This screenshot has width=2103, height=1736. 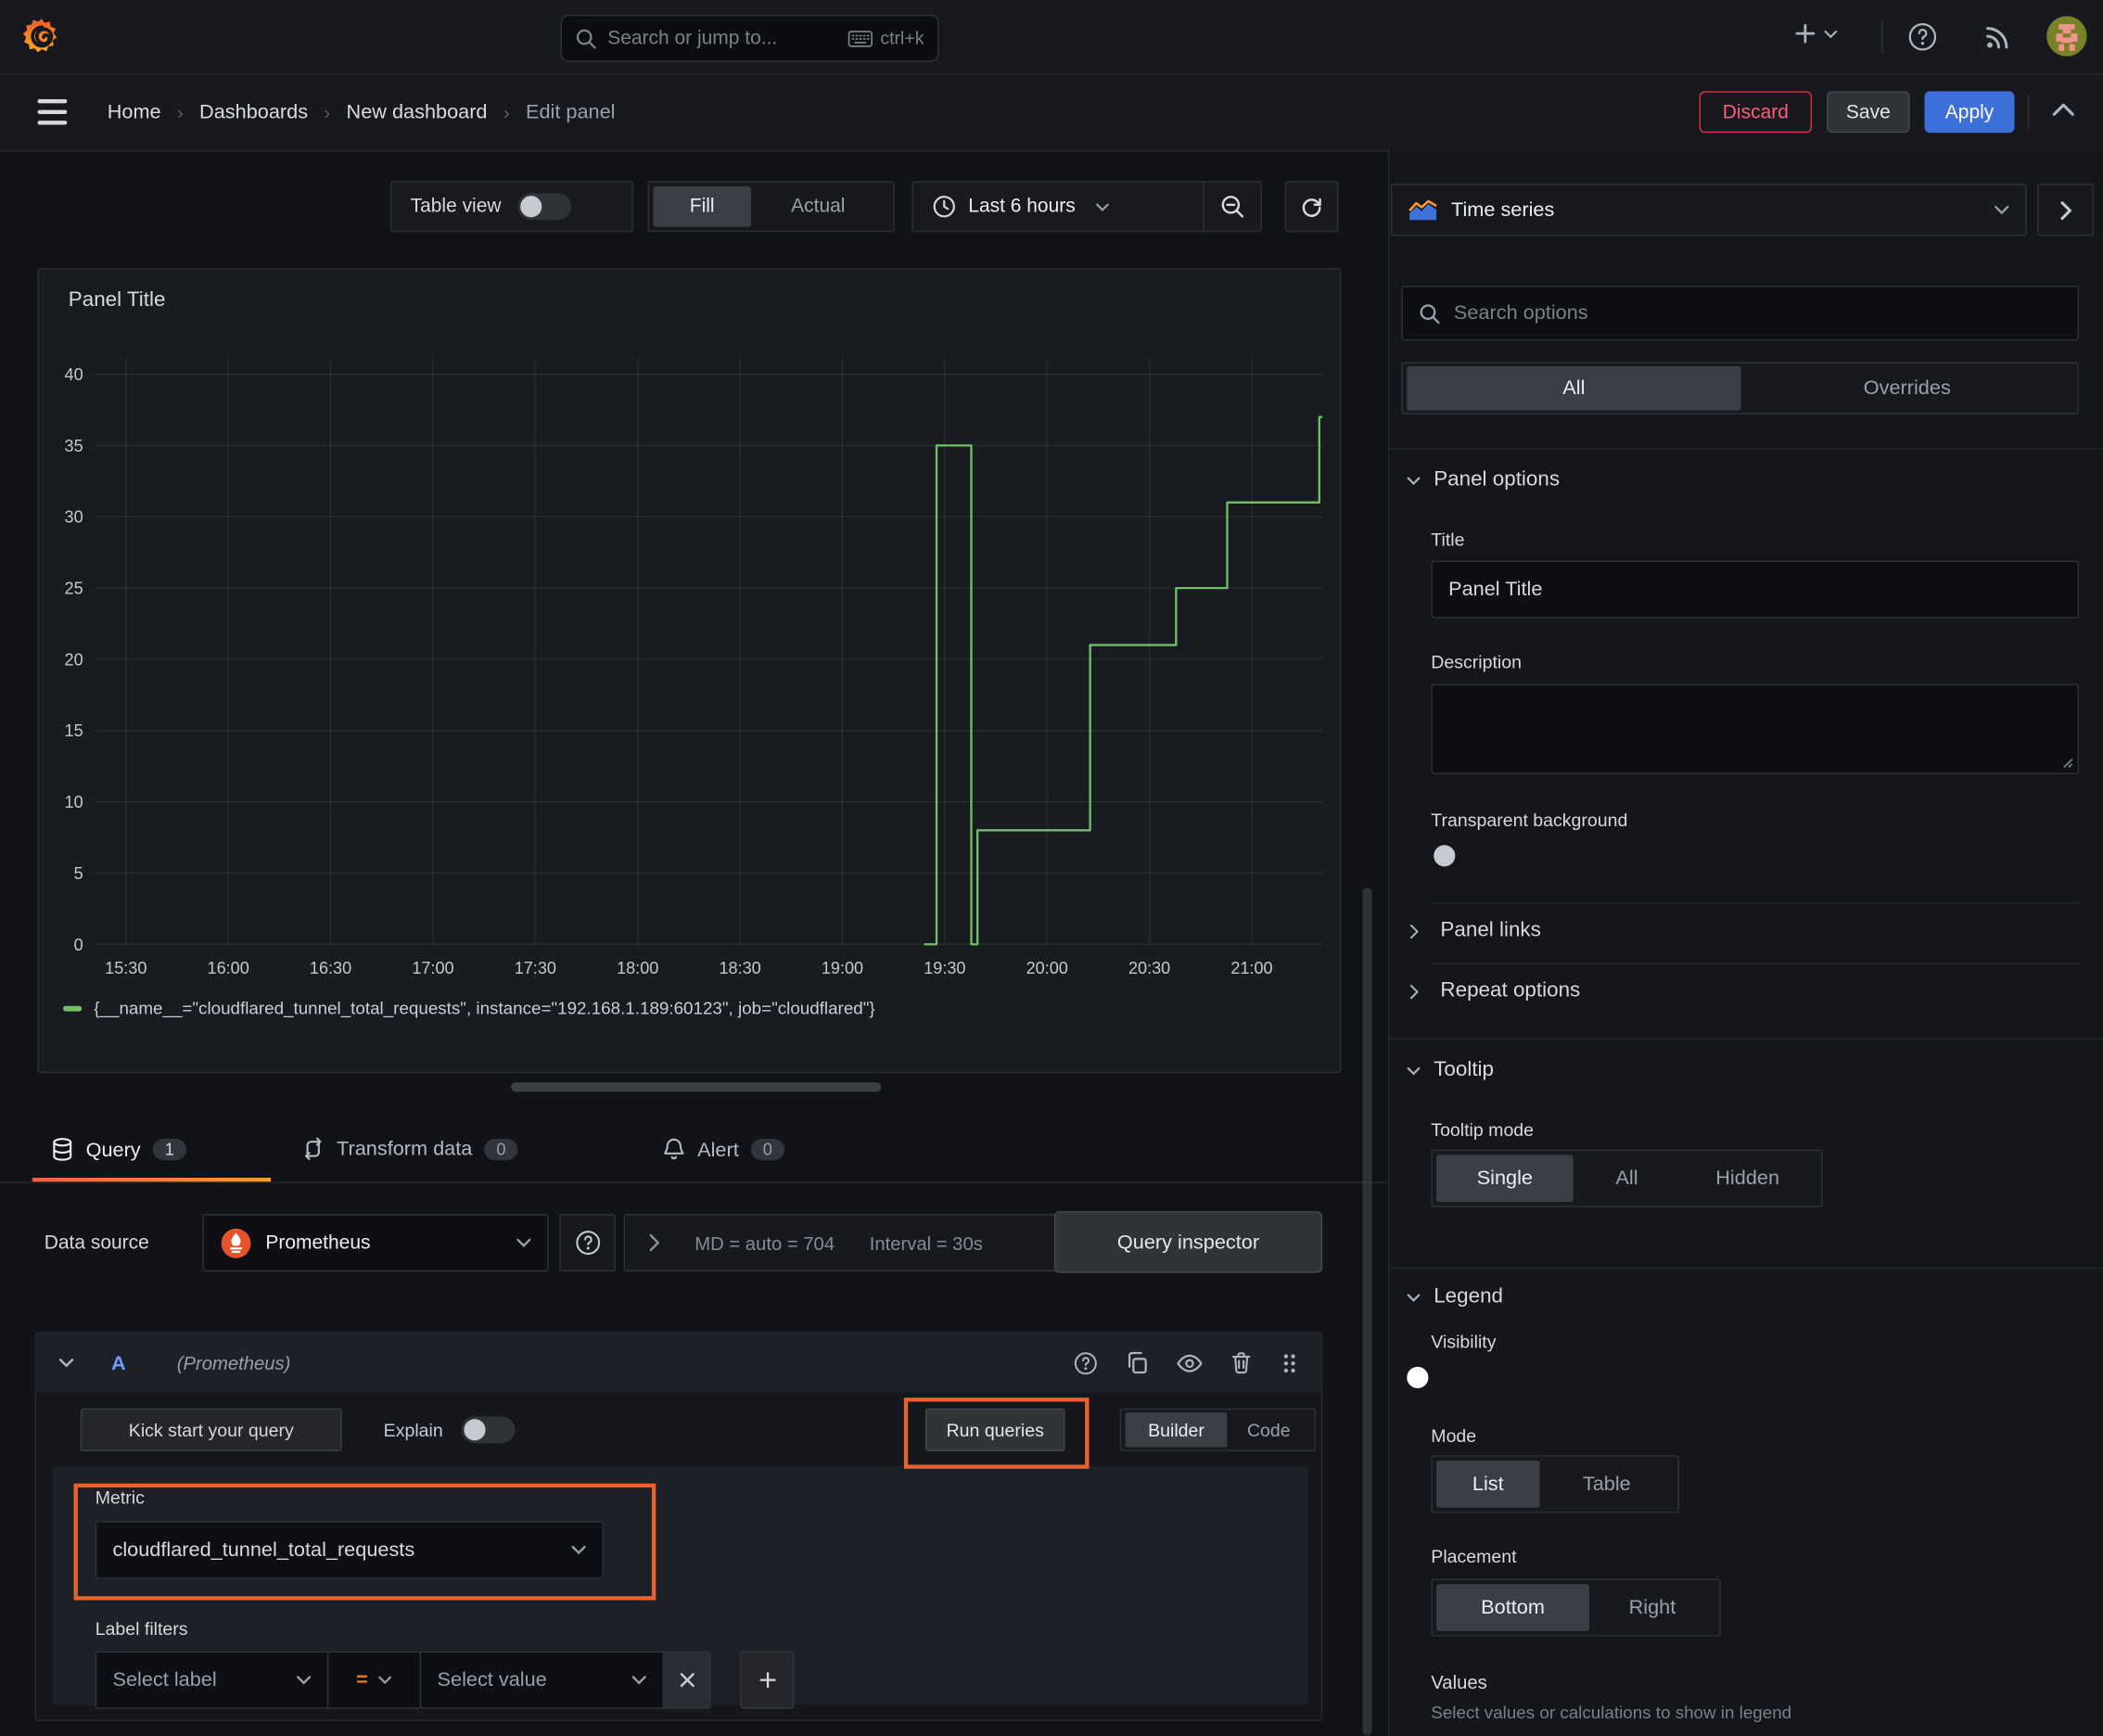 I want to click on zoom-out-icon, so click(x=1232, y=207).